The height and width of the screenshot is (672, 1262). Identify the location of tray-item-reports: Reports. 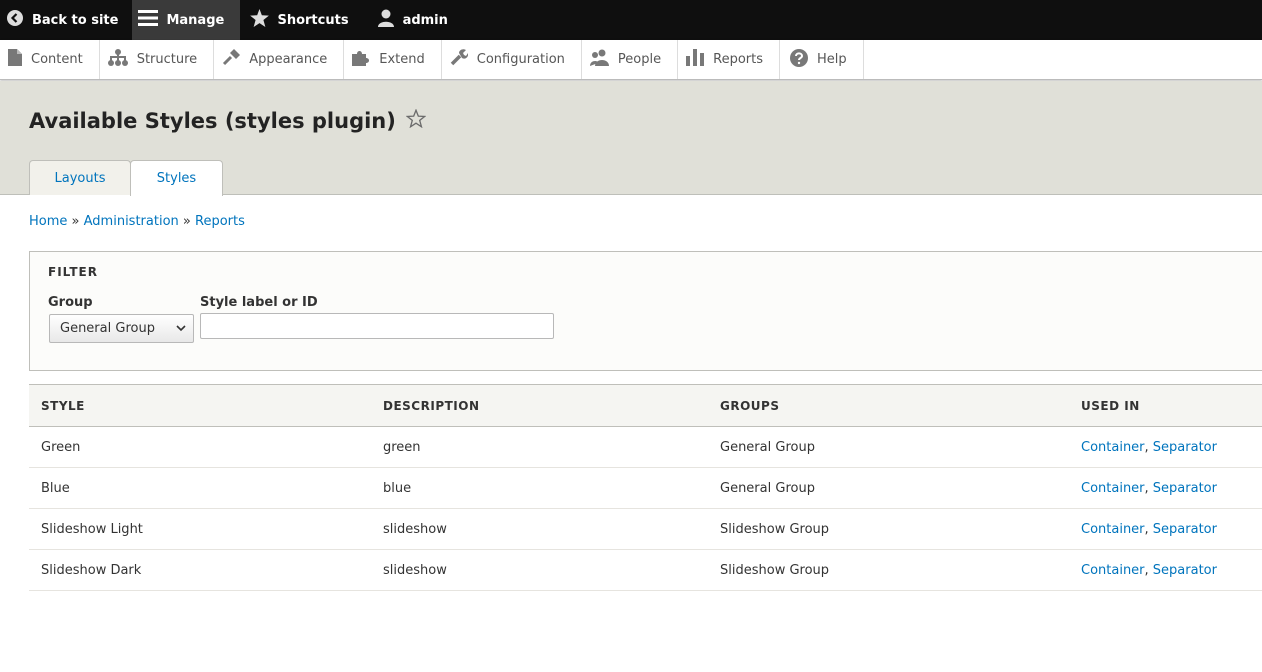
(729, 59).